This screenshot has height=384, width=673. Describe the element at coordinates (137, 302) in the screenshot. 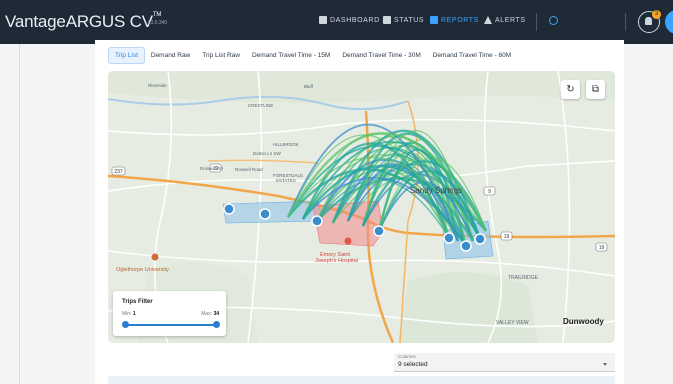

I see `trips-filter-title: Trips Filter` at that location.